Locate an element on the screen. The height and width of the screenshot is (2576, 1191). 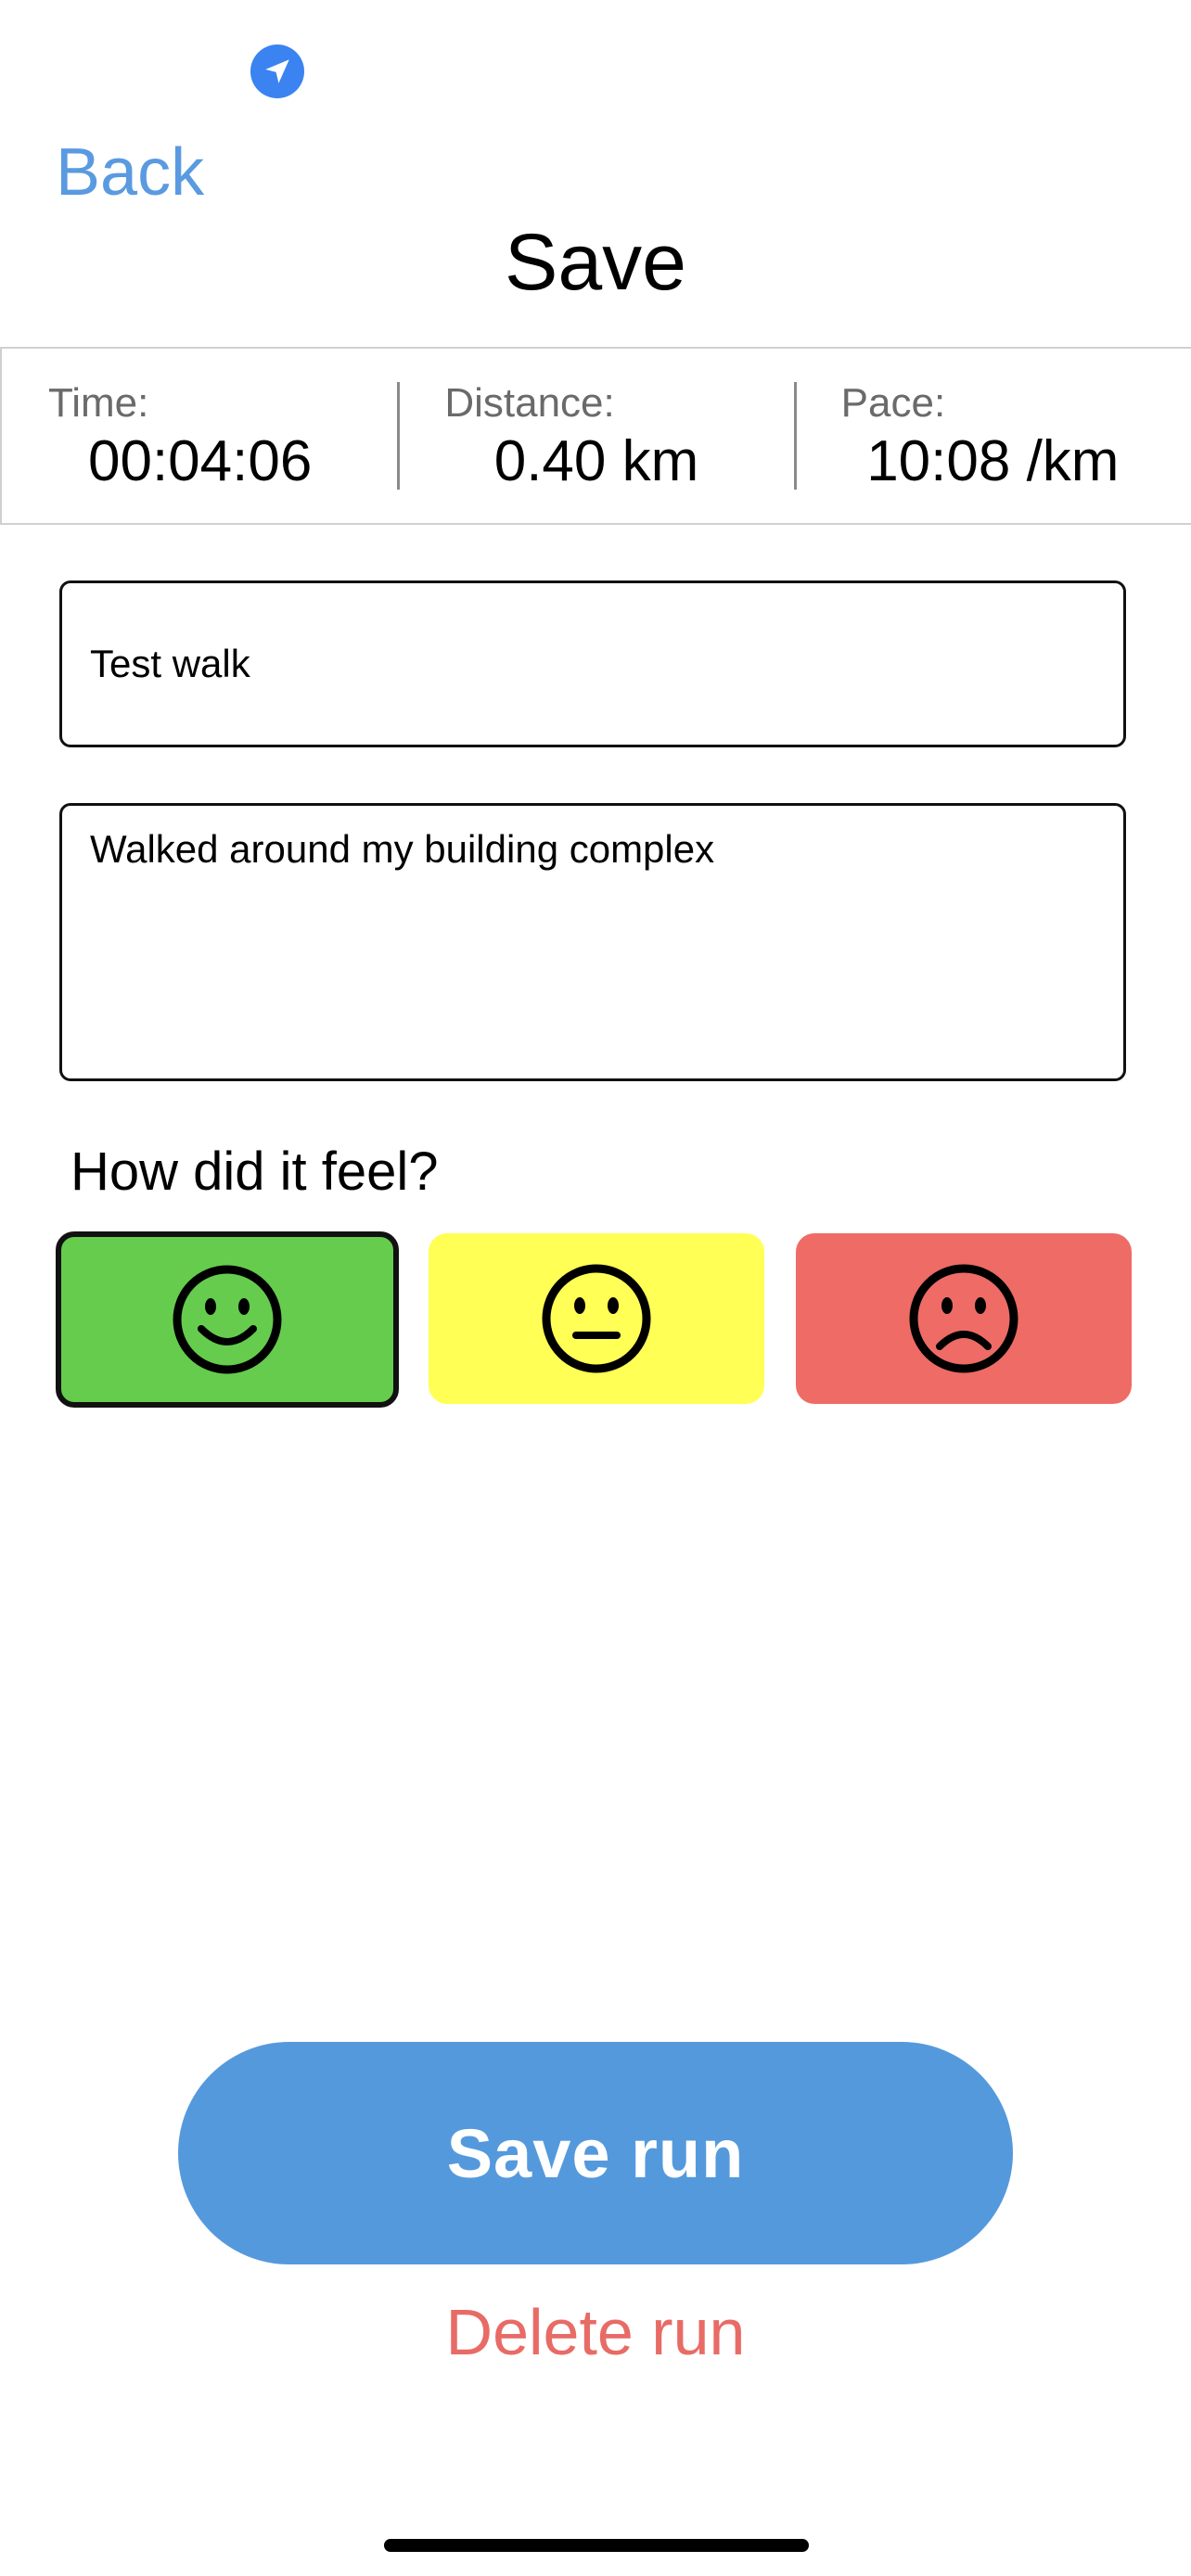
mood-sad-button is located at coordinates (964, 1318).